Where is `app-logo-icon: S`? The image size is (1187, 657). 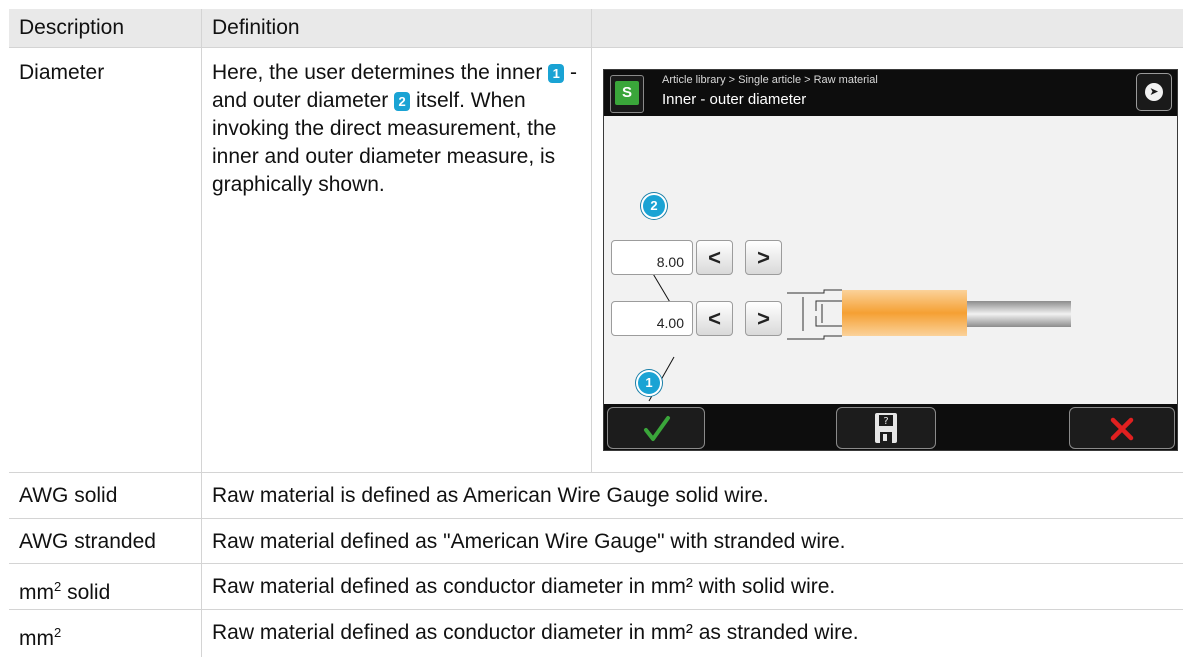 app-logo-icon: S is located at coordinates (627, 94).